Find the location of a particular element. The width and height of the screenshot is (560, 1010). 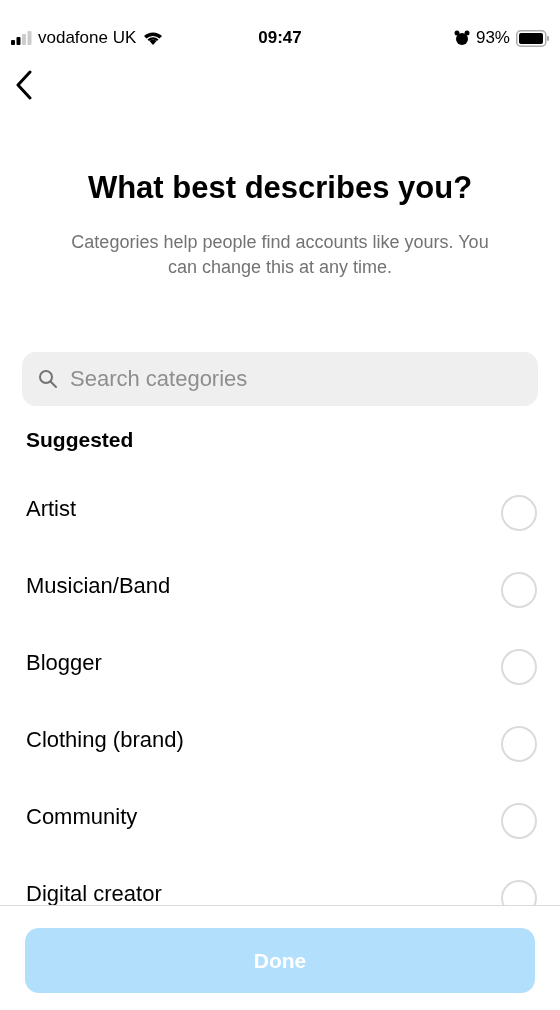

carrier-name: vodafone UK is located at coordinates (87, 38).